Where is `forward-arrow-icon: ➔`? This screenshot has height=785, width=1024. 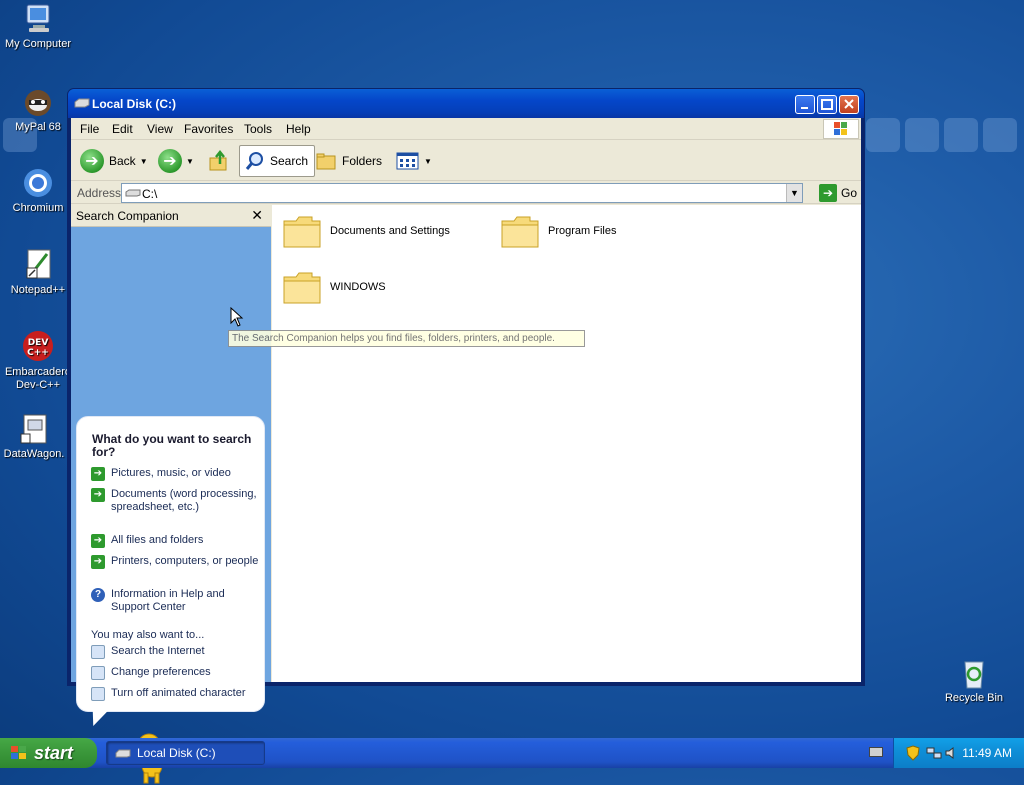
forward-arrow-icon: ➔ is located at coordinates (170, 161).